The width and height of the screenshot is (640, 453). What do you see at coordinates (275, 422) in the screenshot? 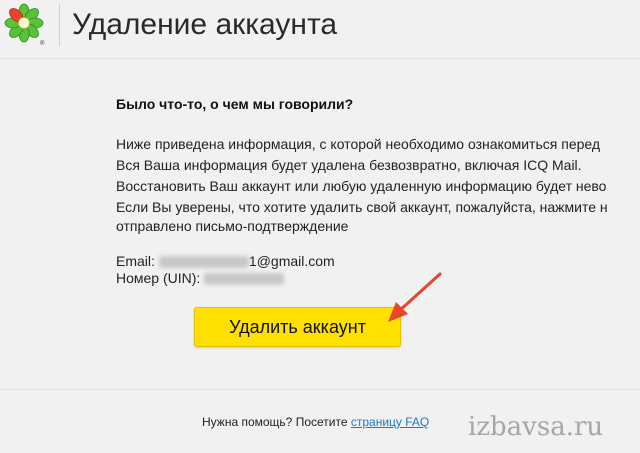
I see `help-label: Нужна помощь? Посетите` at bounding box center [275, 422].